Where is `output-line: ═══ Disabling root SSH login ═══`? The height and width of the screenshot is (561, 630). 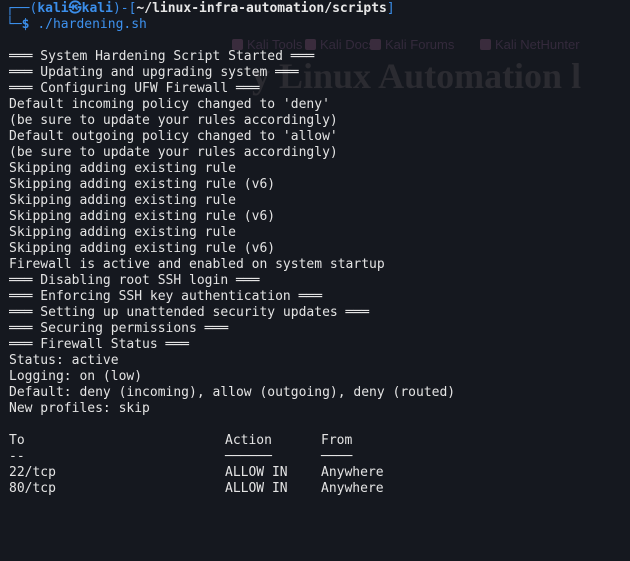
output-line: ═══ Disabling root SSH login ═══ is located at coordinates (134, 280).